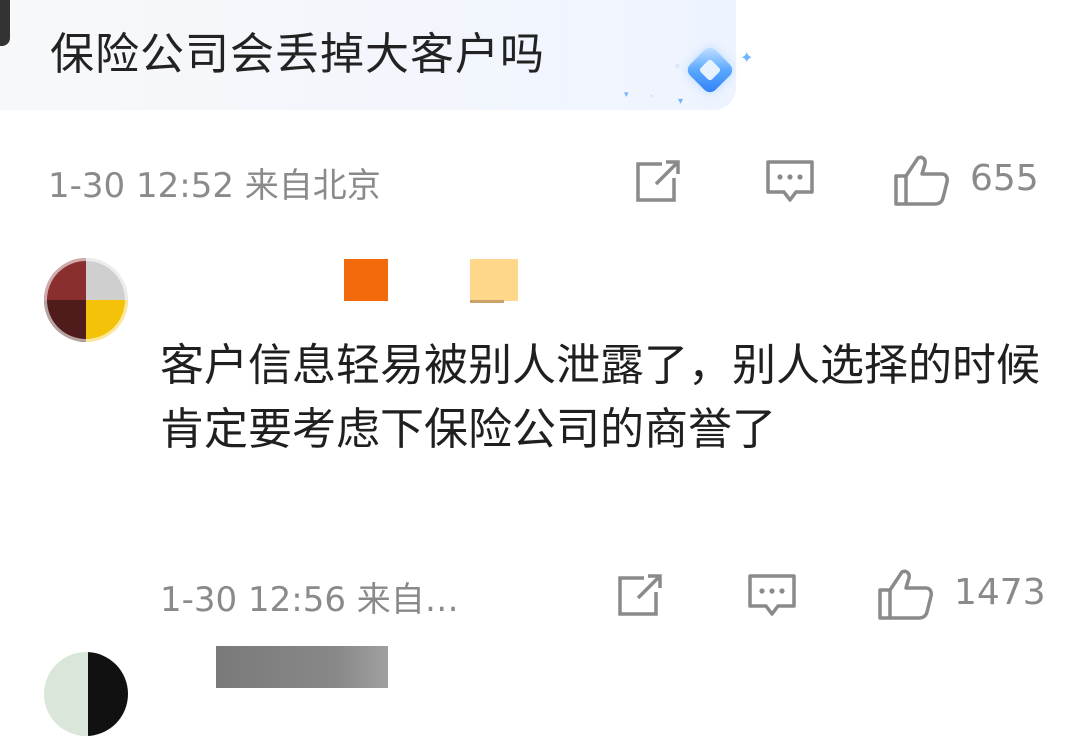 The height and width of the screenshot is (738, 1090). Describe the element at coordinates (545, 182) in the screenshot. I see `top-comment-meta: 1-30 12:52 来自北京 655` at that location.